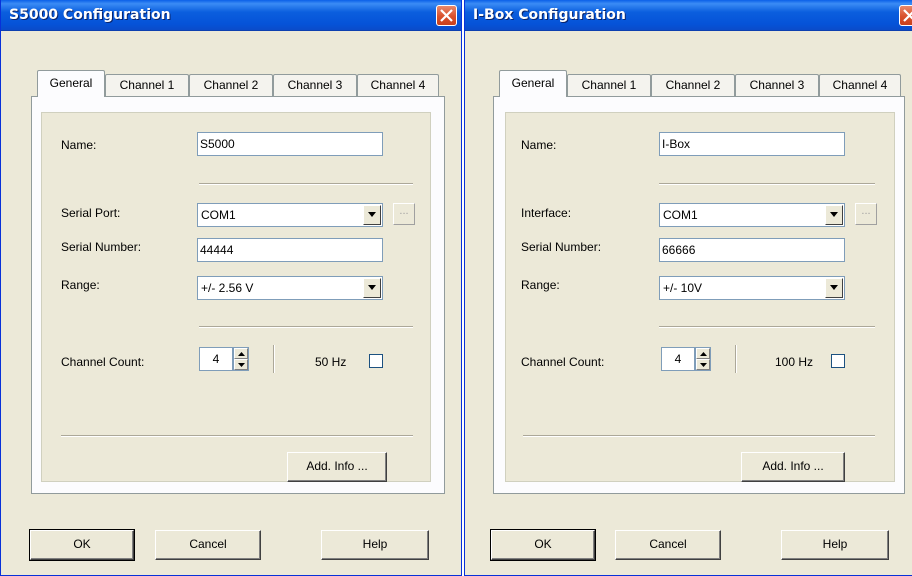 This screenshot has width=912, height=576. Describe the element at coordinates (91, 213) in the screenshot. I see `serial-port-label: Serial Port:` at that location.